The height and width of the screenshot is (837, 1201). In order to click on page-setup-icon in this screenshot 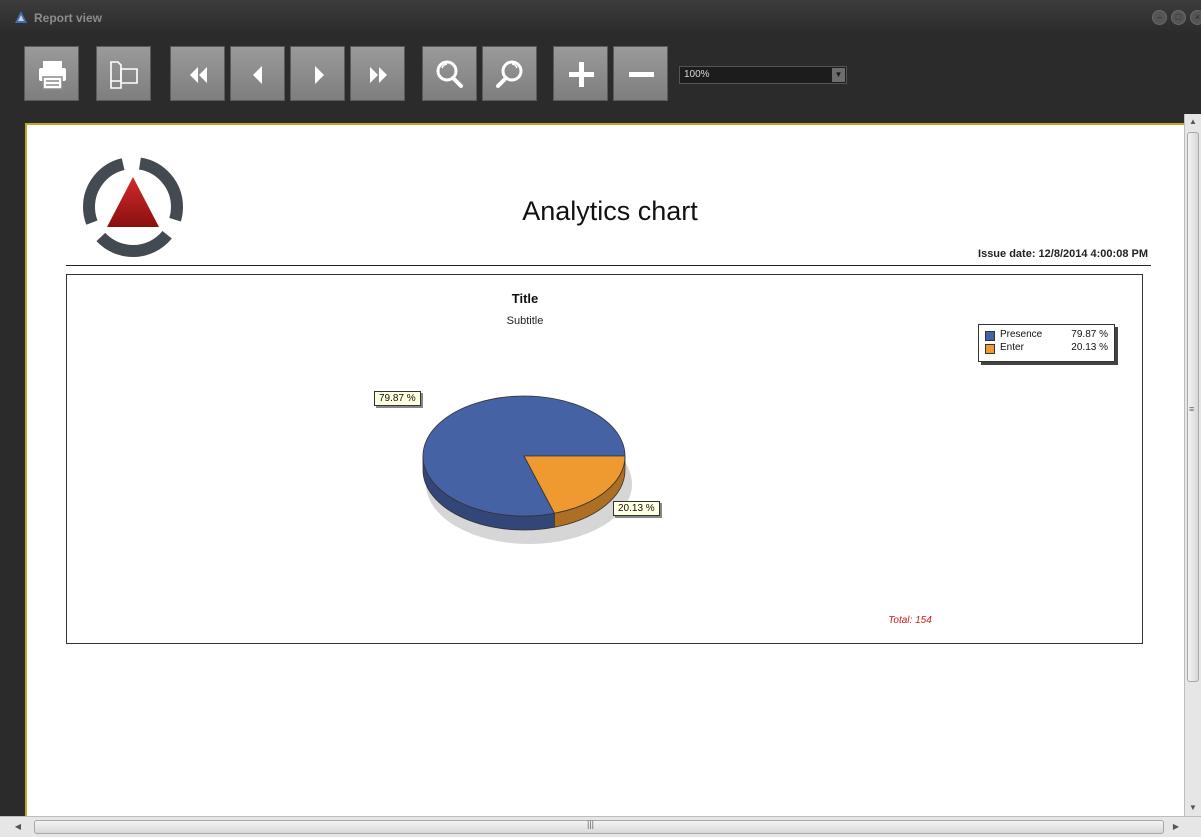, I will do `click(124, 75)`.